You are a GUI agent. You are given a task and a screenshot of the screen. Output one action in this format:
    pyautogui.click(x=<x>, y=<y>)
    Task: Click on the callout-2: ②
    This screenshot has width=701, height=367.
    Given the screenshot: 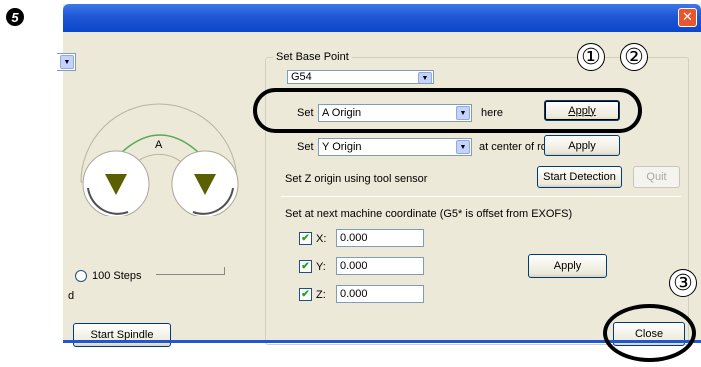 What is the action you would take?
    pyautogui.click(x=634, y=57)
    